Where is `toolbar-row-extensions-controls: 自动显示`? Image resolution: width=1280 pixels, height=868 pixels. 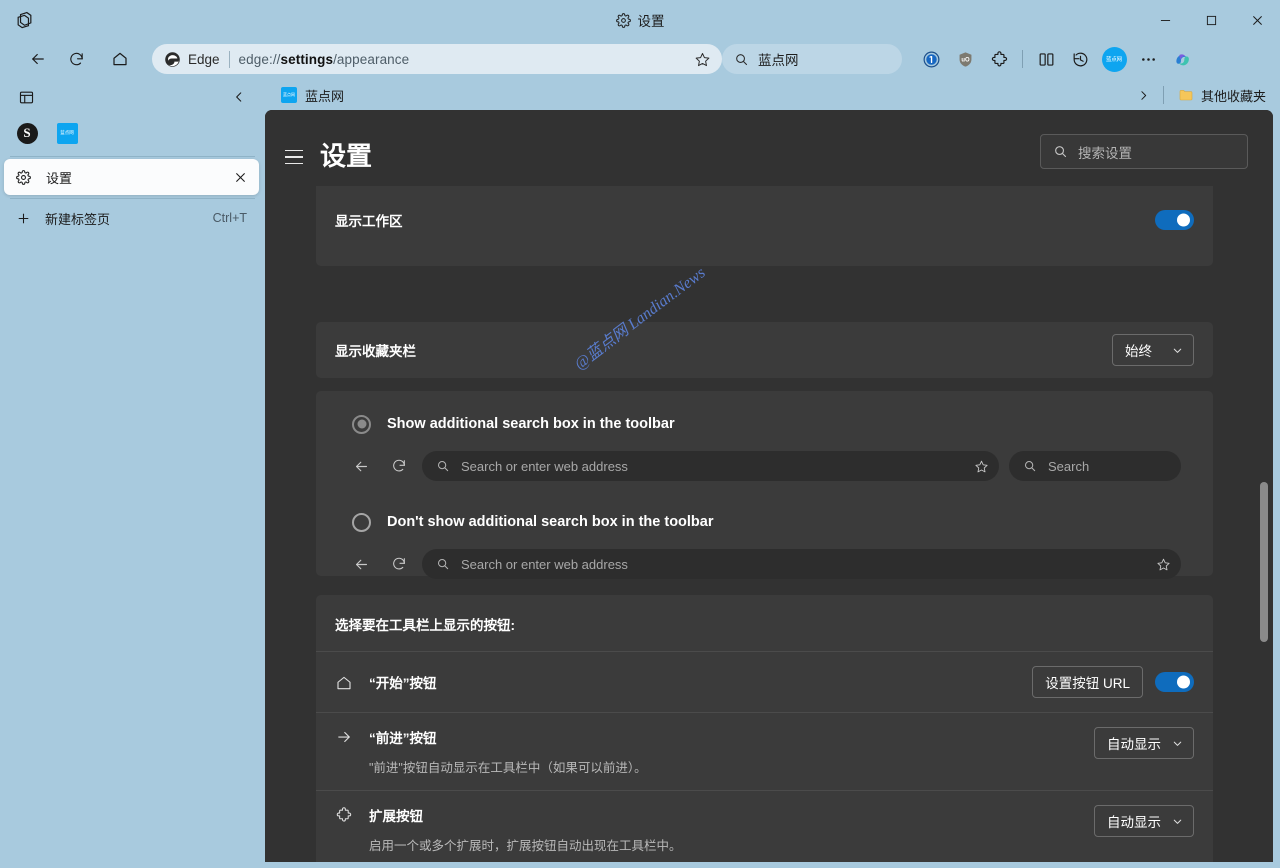 toolbar-row-extensions-controls: 自动显示 is located at coordinates (1144, 821).